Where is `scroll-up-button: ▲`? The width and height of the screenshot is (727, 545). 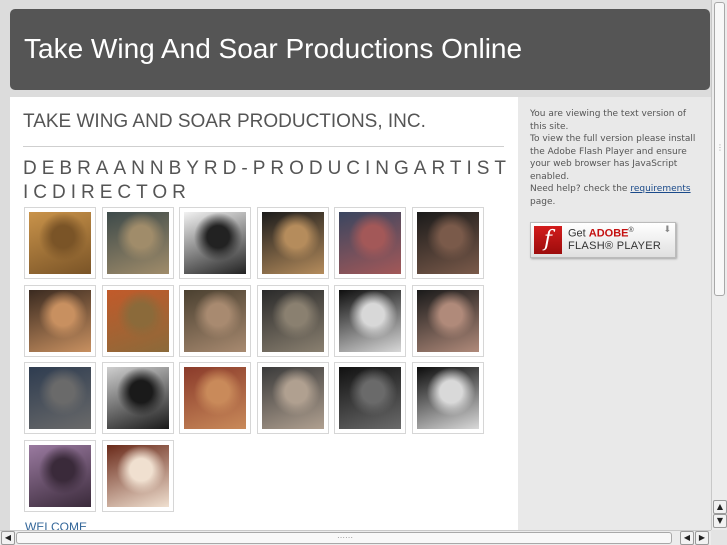 scroll-up-button: ▲ is located at coordinates (720, 507).